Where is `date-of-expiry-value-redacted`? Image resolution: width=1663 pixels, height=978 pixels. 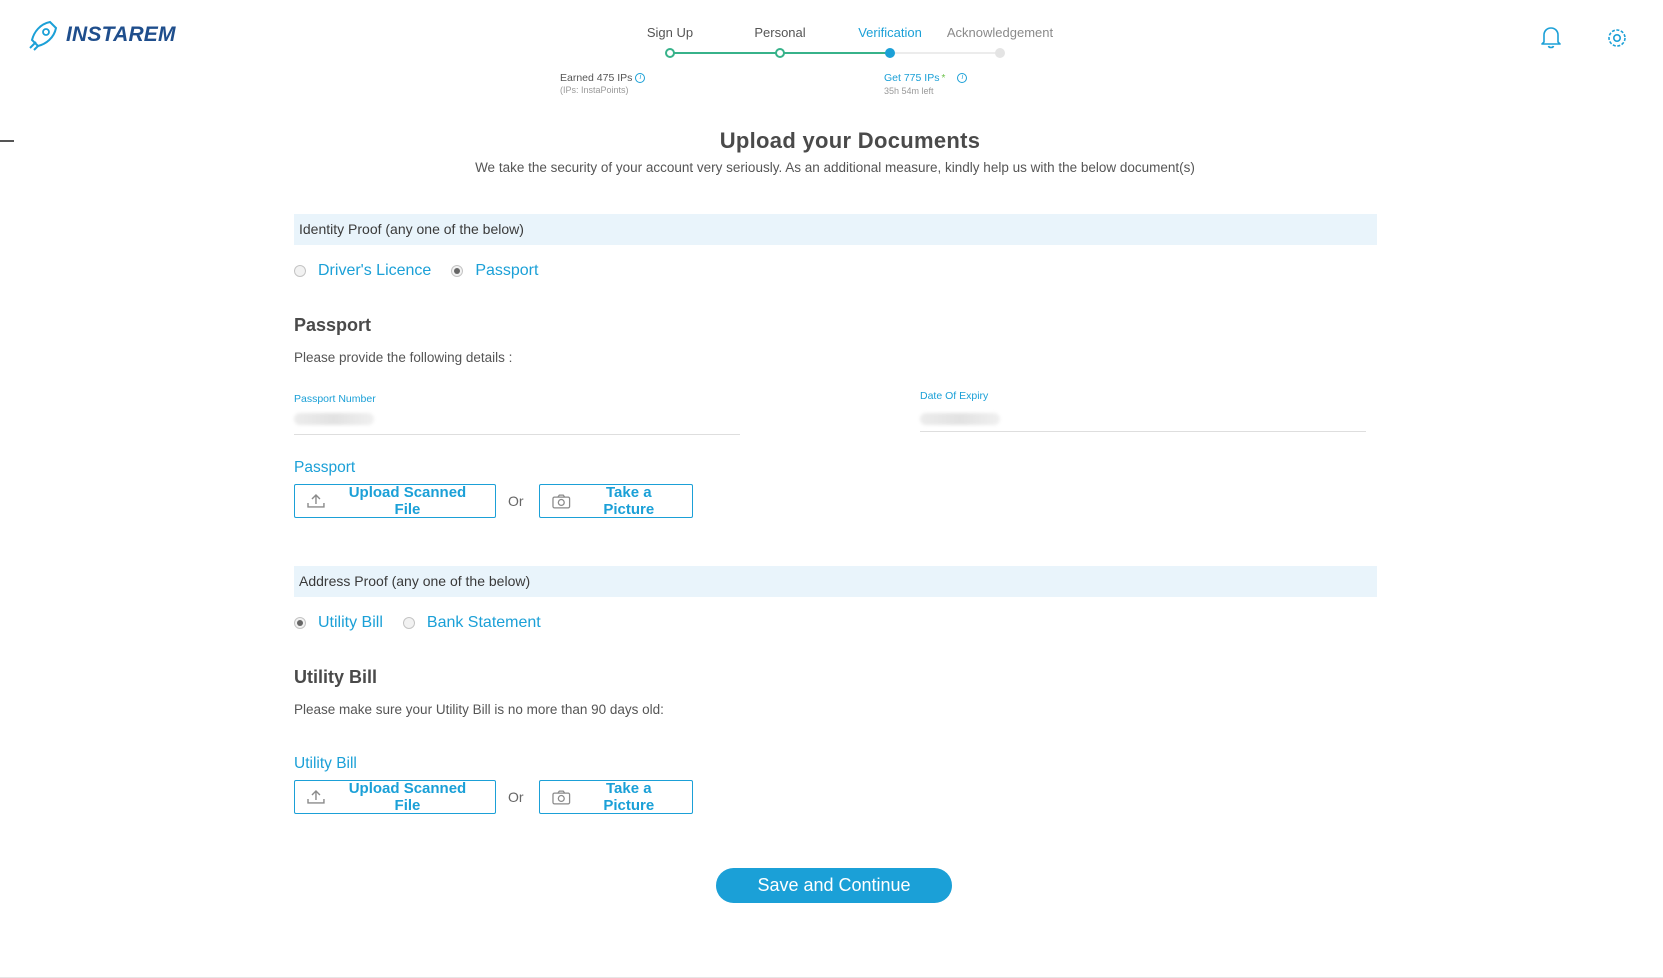 date-of-expiry-value-redacted is located at coordinates (960, 419).